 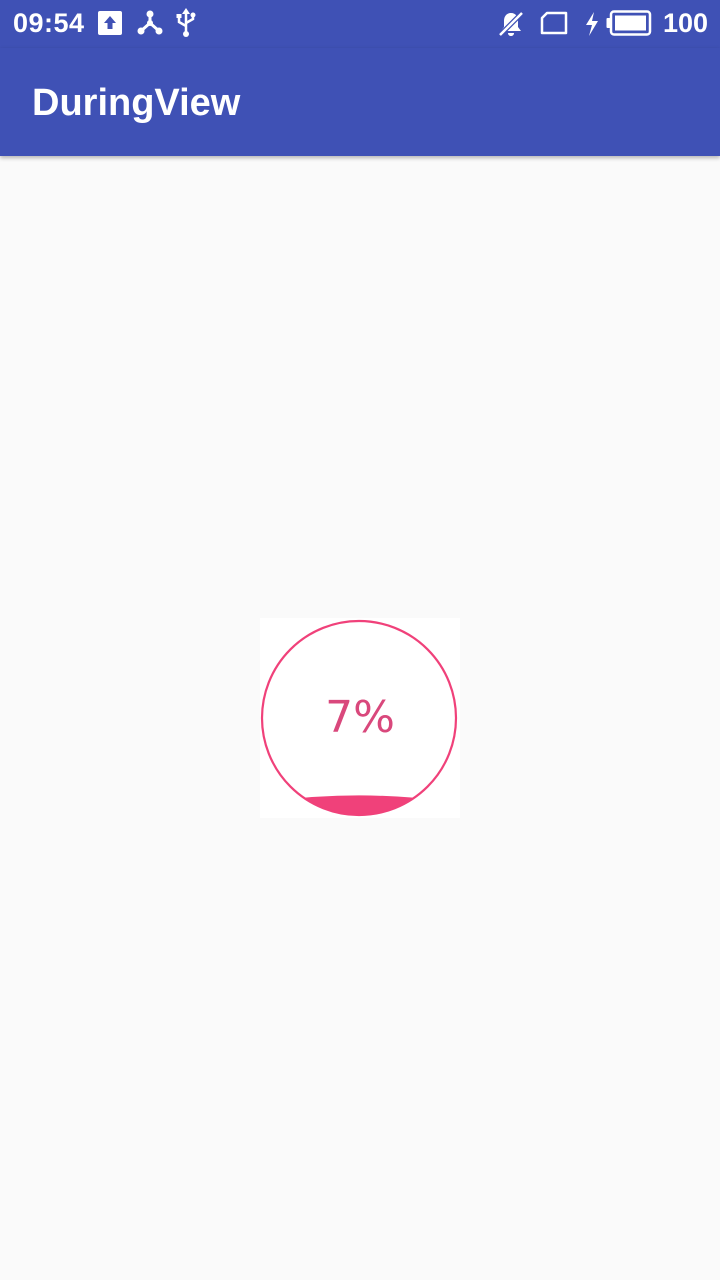 I want to click on during-view-progress: 7%, so click(x=360, y=718).